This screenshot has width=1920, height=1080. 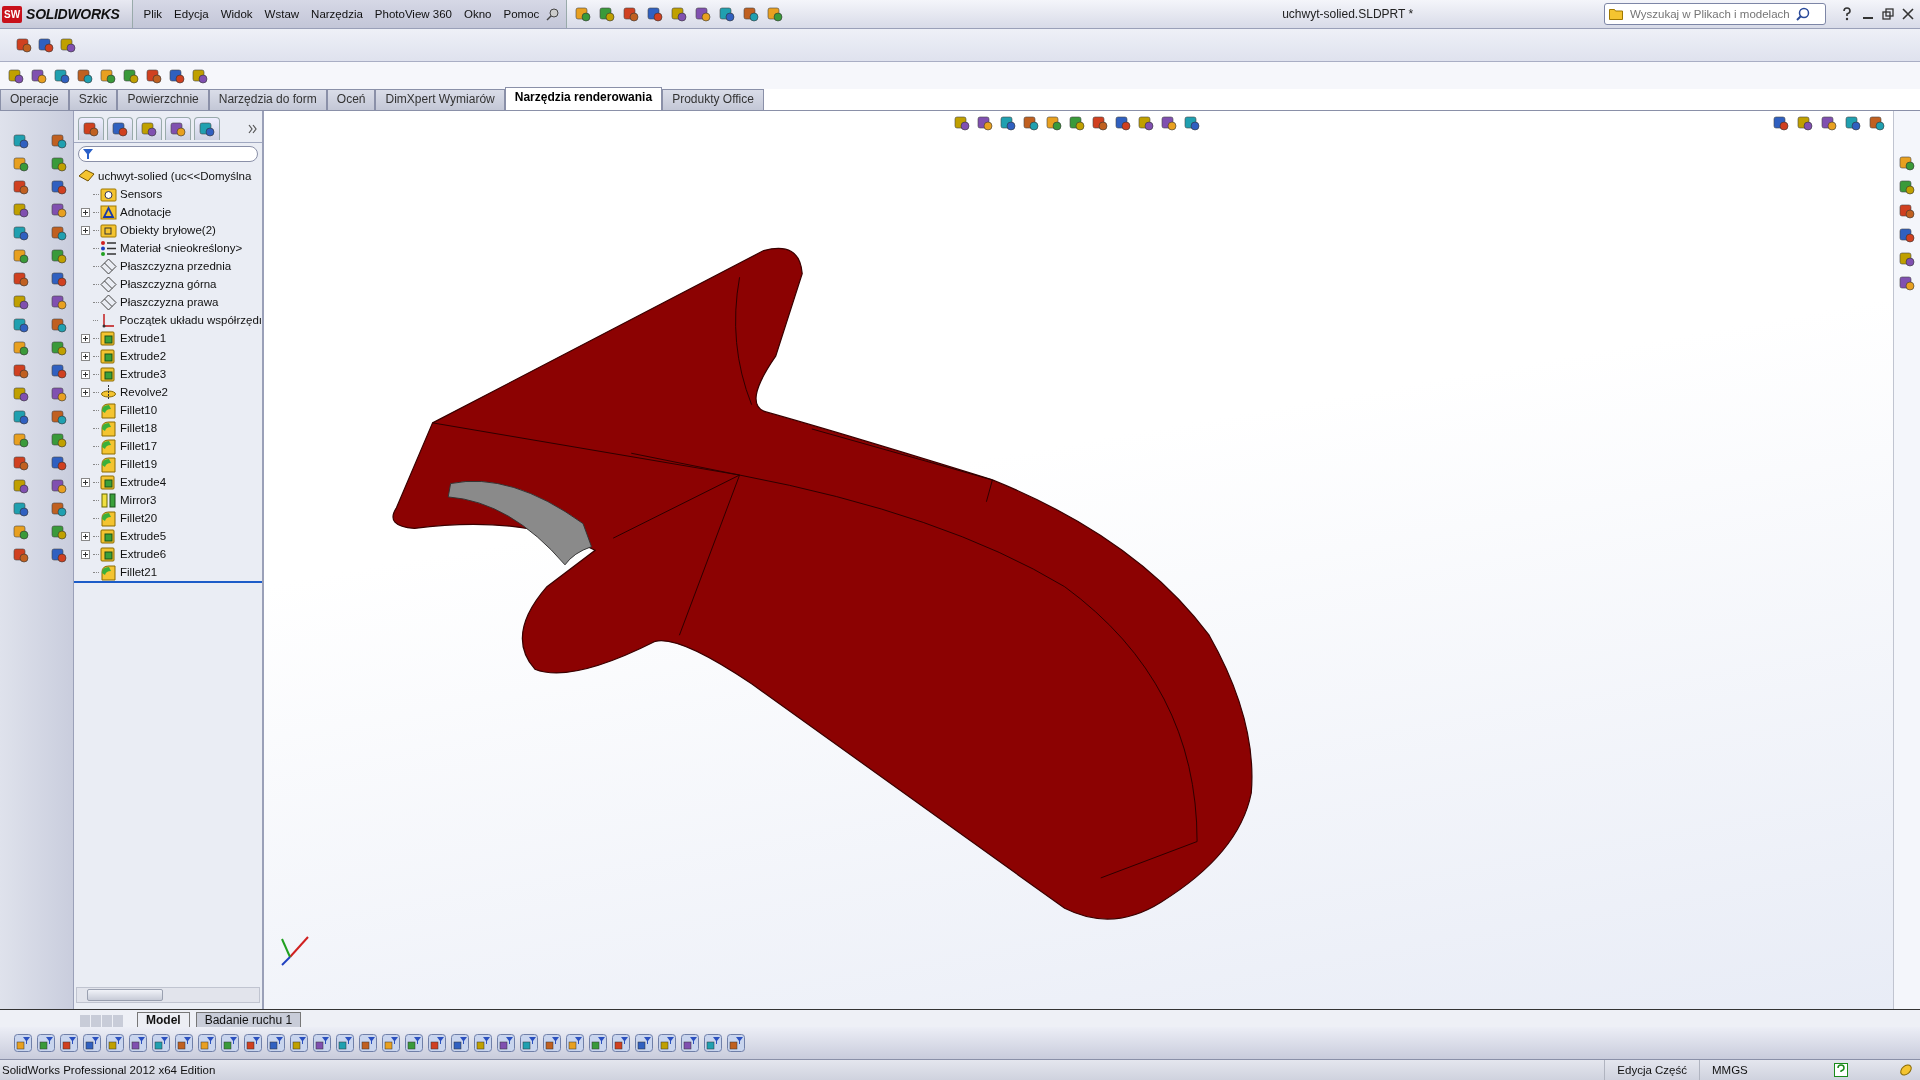 What do you see at coordinates (34, 99) in the screenshot?
I see `command-tab: Operacje` at bounding box center [34, 99].